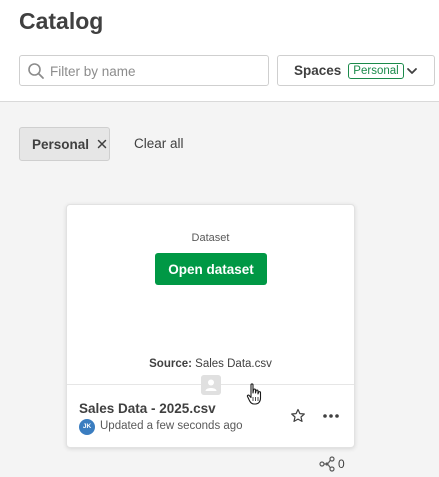 The height and width of the screenshot is (477, 439). I want to click on card-source: Source: Sales Data.csv, so click(210, 364).